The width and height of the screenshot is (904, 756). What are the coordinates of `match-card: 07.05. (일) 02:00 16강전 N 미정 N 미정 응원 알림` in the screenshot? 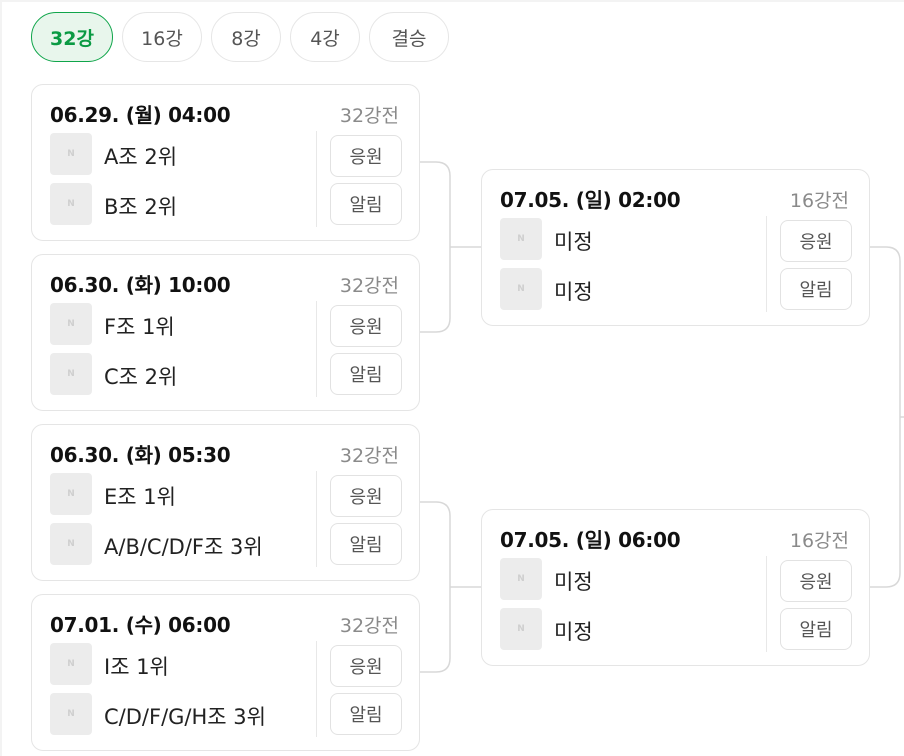 It's located at (675, 247).